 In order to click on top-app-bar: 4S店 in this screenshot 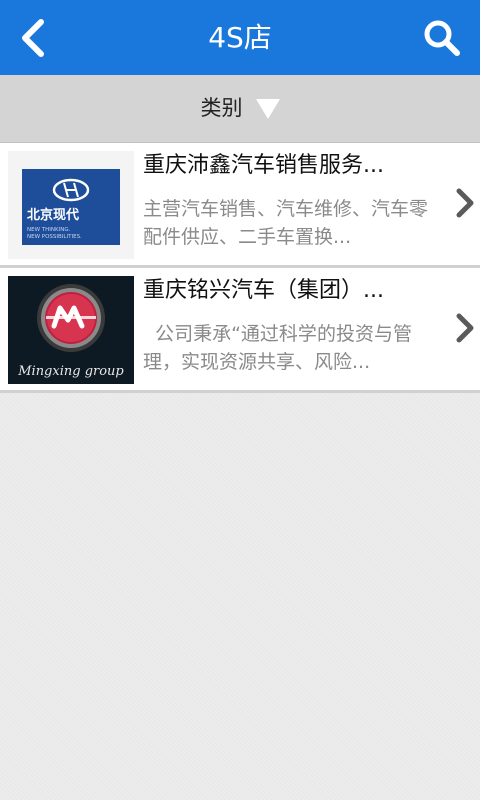, I will do `click(240, 37)`.